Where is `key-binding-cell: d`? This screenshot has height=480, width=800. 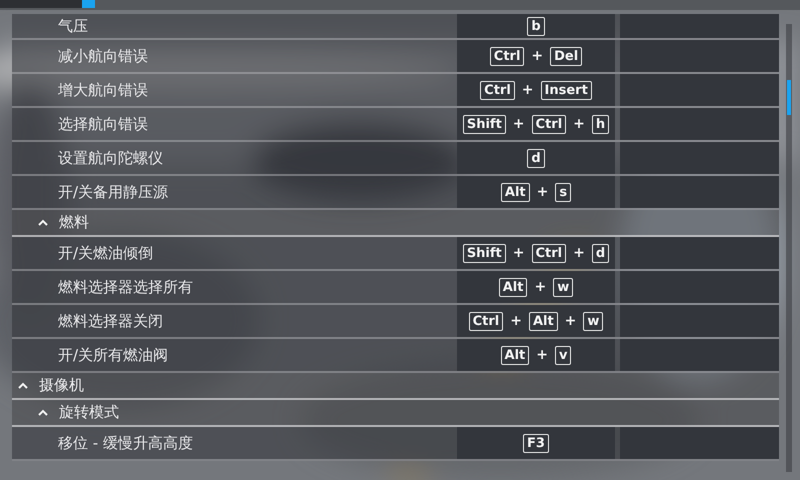
key-binding-cell: d is located at coordinates (536, 158).